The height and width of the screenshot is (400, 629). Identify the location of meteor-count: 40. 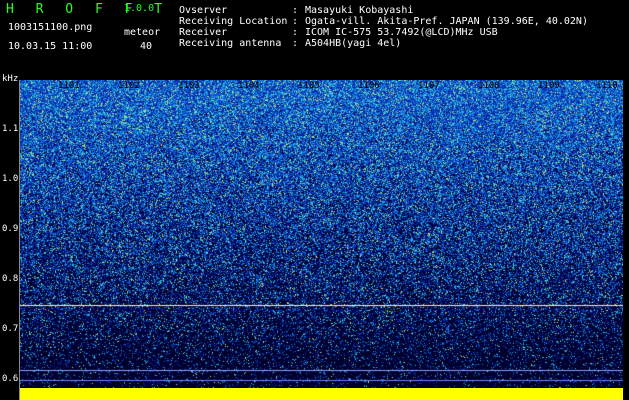
(145, 46).